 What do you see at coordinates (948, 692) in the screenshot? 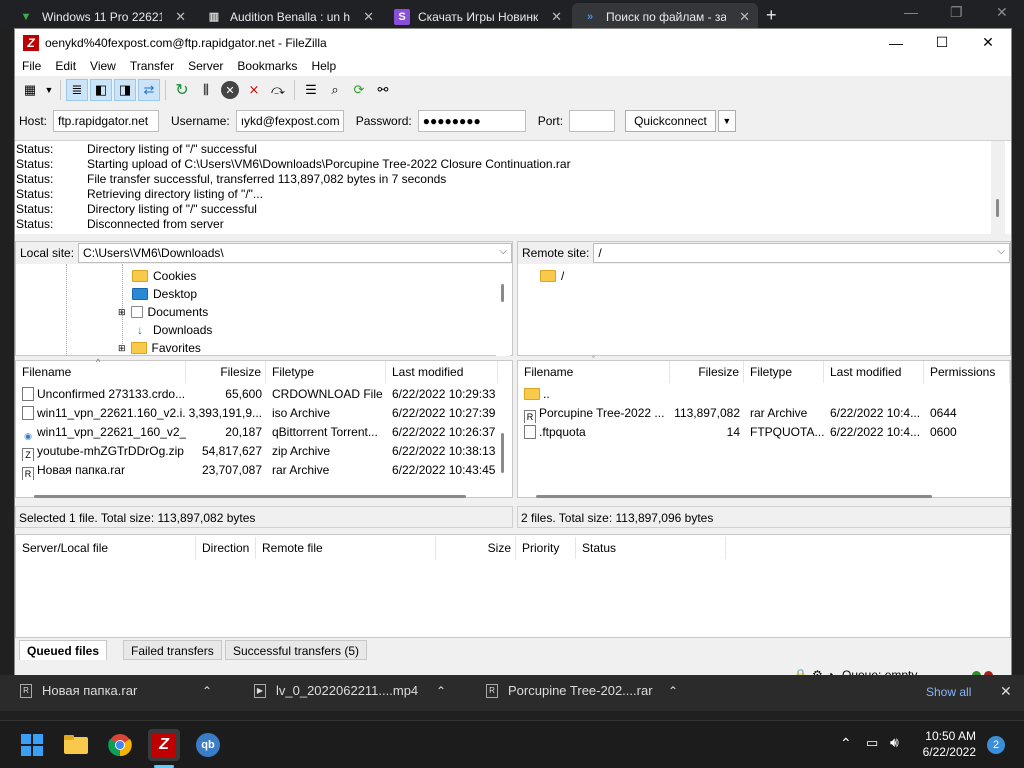
I see `show-all-link: Show all` at bounding box center [948, 692].